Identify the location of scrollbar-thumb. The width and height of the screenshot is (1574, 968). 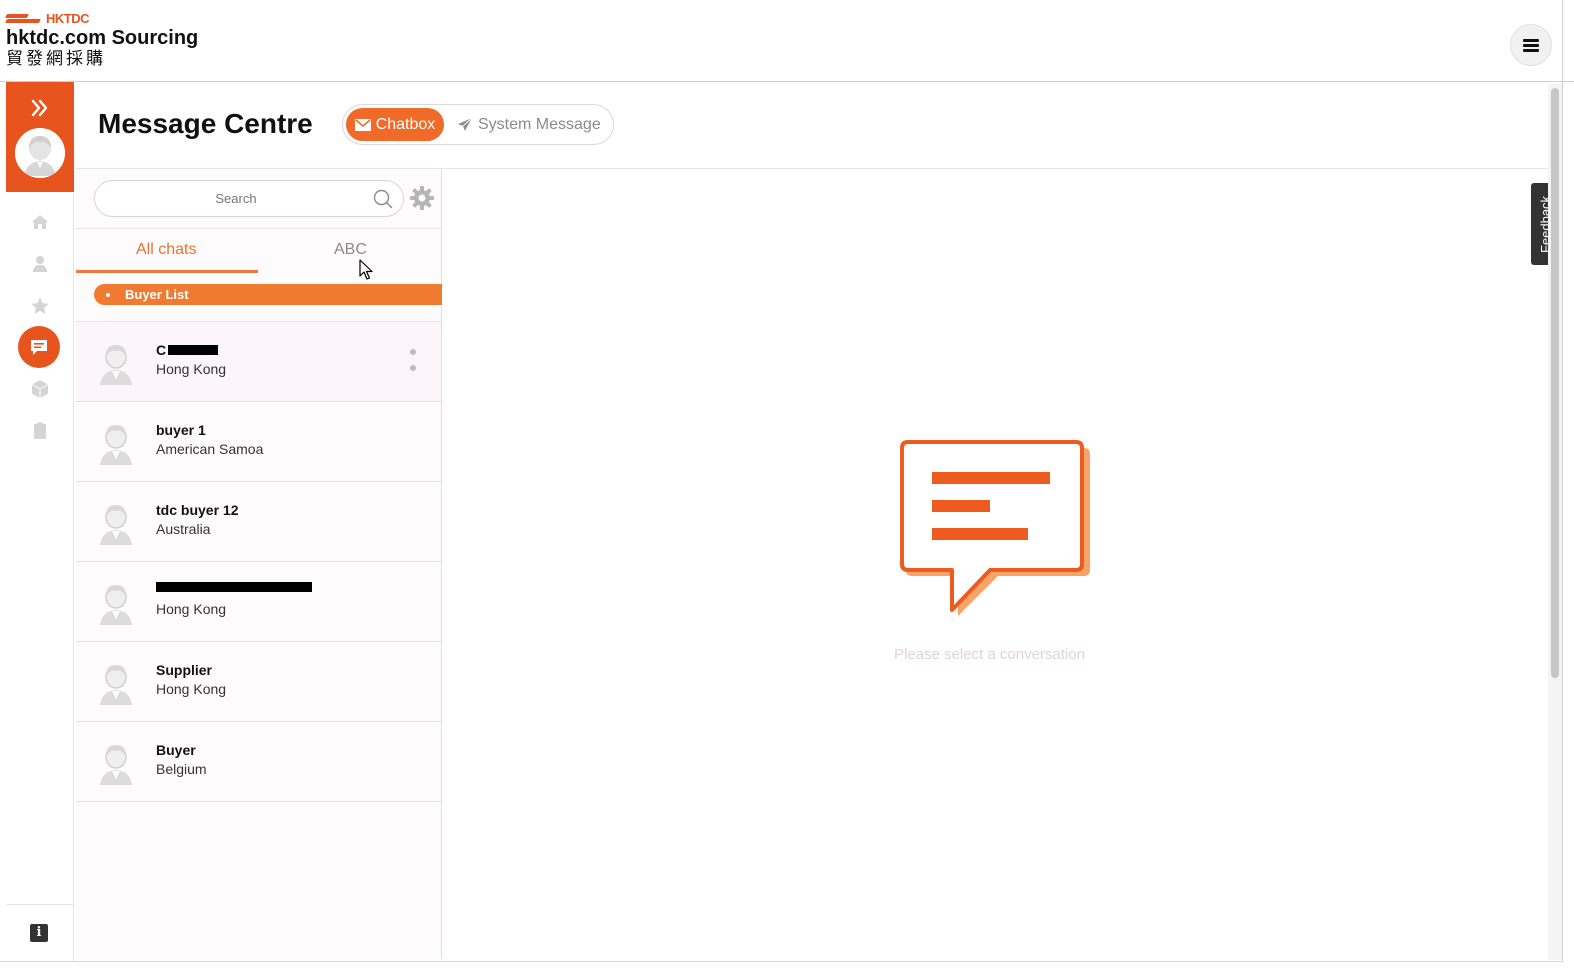
(1555, 383).